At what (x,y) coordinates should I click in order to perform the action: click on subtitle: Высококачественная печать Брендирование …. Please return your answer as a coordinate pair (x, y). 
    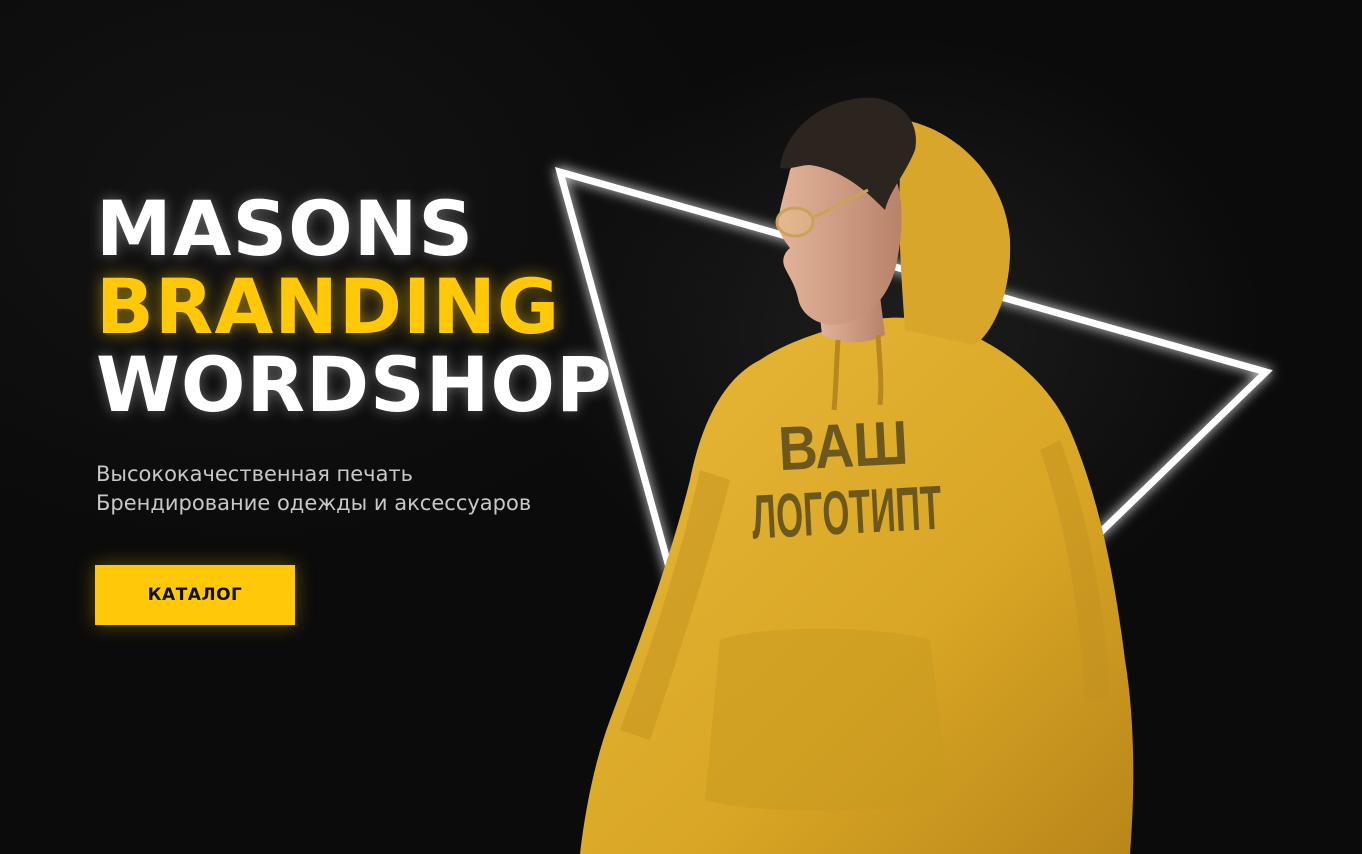
    Looking at the image, I should click on (313, 489).